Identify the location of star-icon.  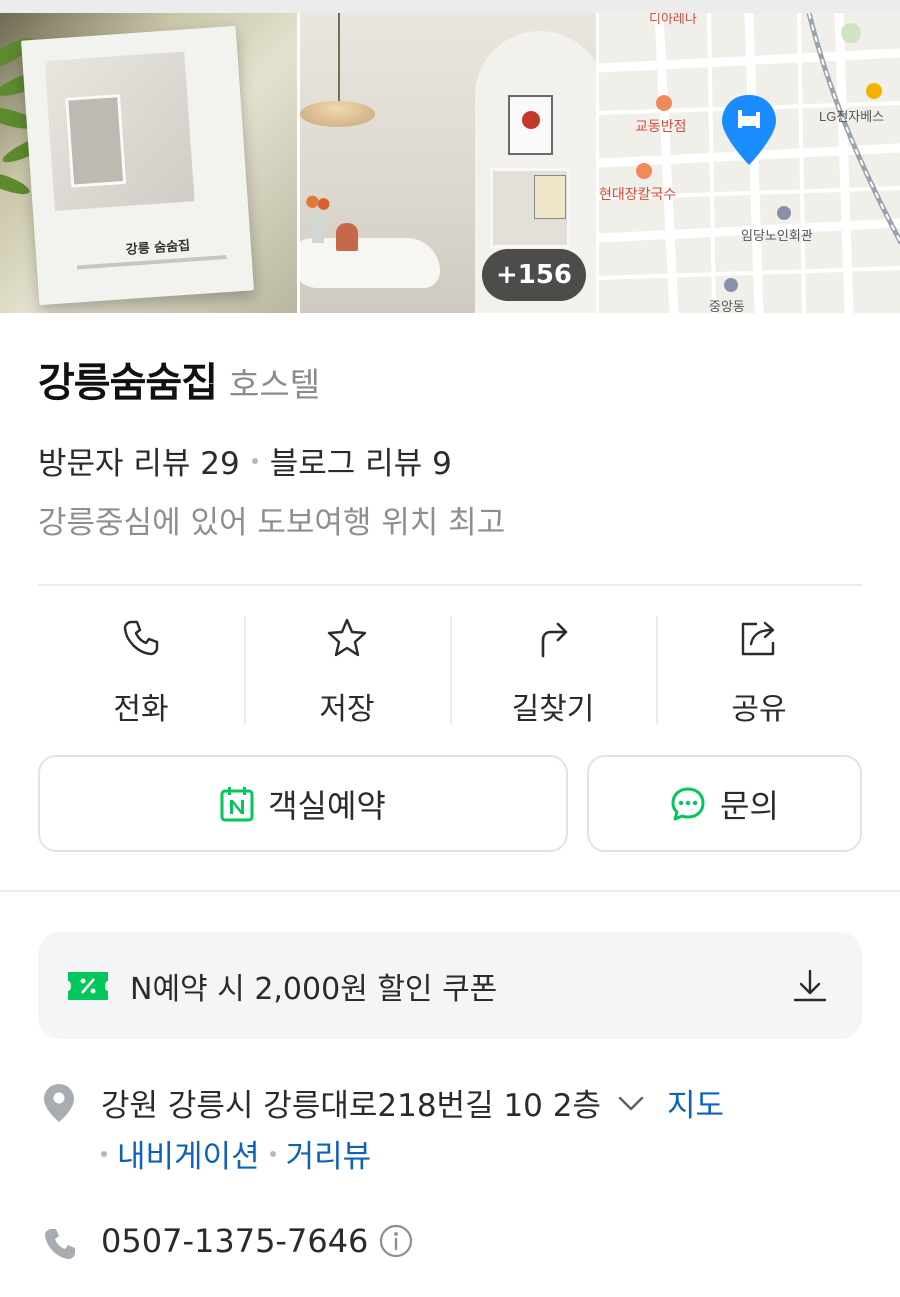
(347, 637).